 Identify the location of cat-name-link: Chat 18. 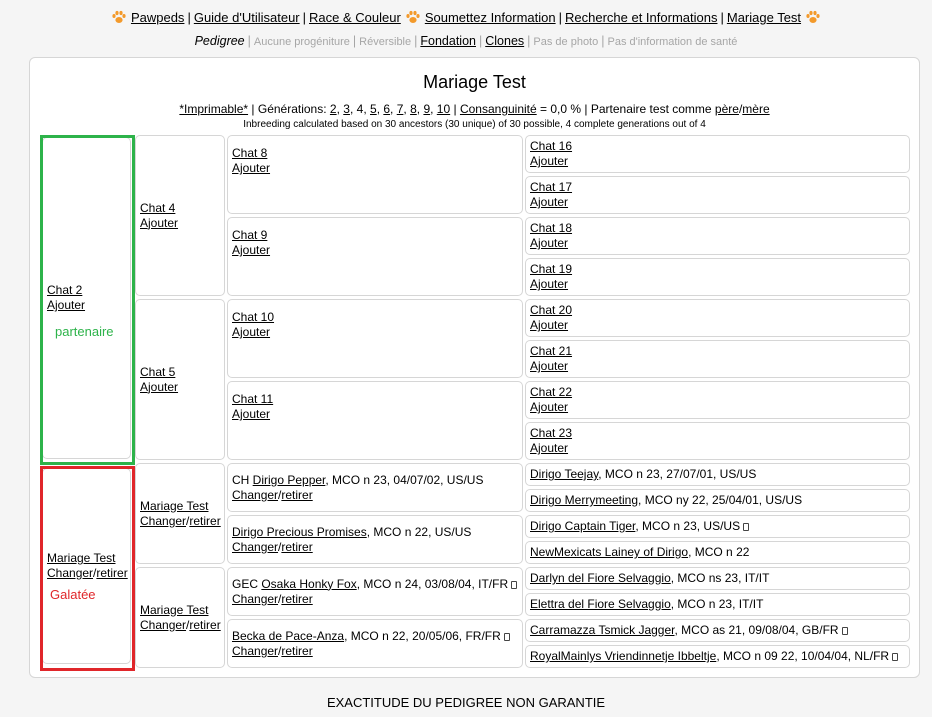
(551, 228).